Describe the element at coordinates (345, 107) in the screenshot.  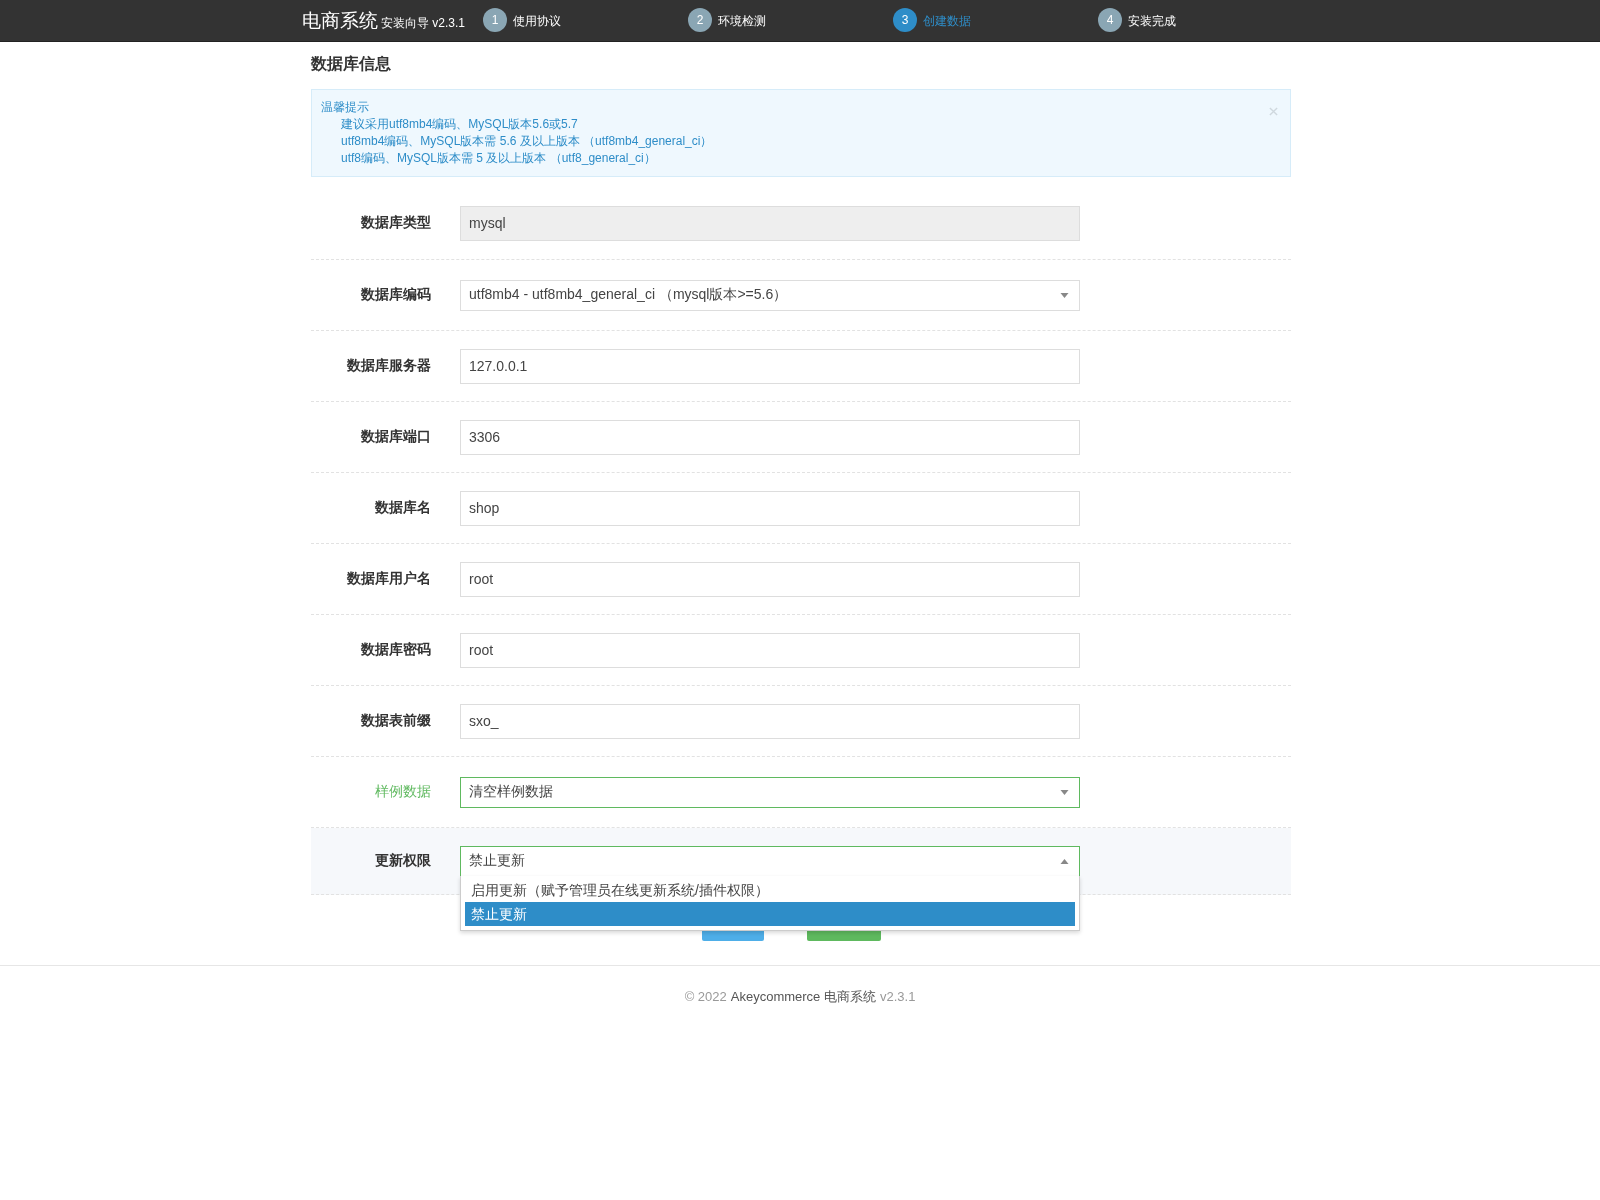
I see `alert-title: 温馨提示` at that location.